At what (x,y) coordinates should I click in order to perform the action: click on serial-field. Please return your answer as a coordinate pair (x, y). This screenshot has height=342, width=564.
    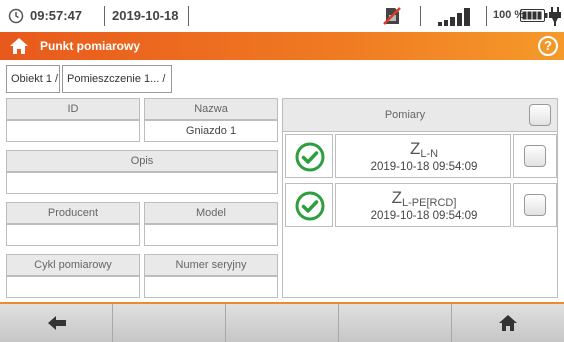
    Looking at the image, I should click on (211, 287).